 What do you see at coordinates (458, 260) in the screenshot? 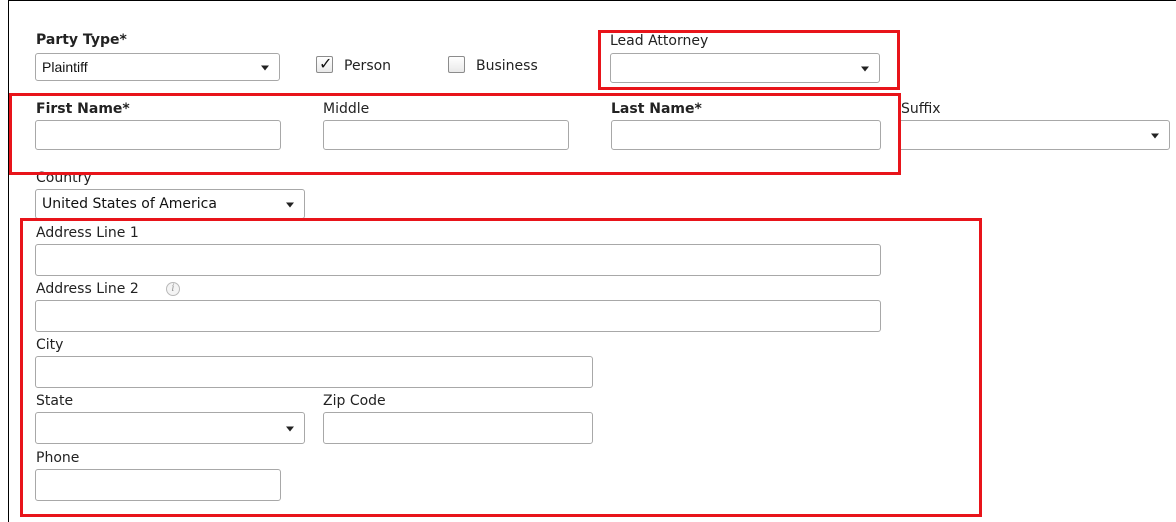
I see `address-line1-input` at bounding box center [458, 260].